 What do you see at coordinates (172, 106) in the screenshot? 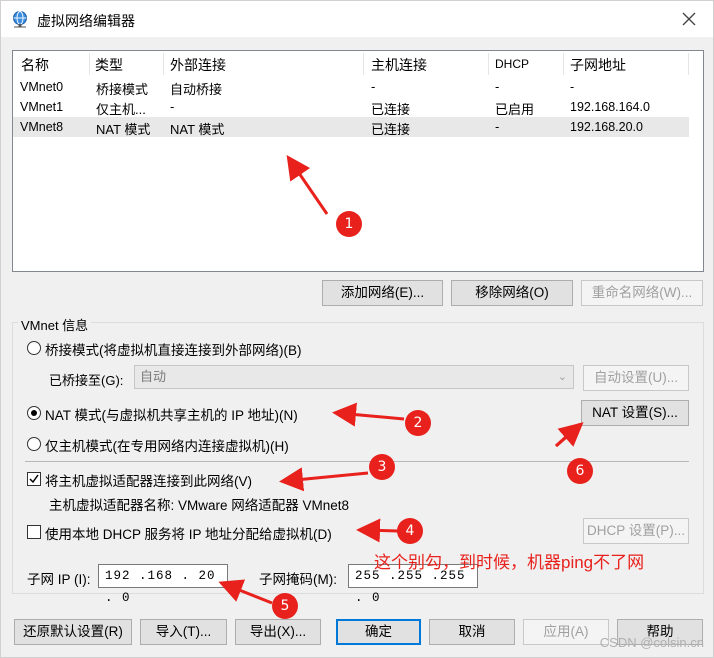
I see `cell-external: -` at bounding box center [172, 106].